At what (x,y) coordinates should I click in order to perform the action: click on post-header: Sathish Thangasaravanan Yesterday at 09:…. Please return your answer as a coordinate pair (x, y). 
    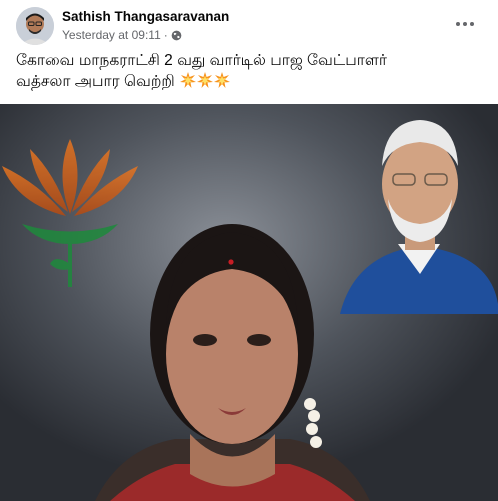
    Looking at the image, I should click on (249, 25).